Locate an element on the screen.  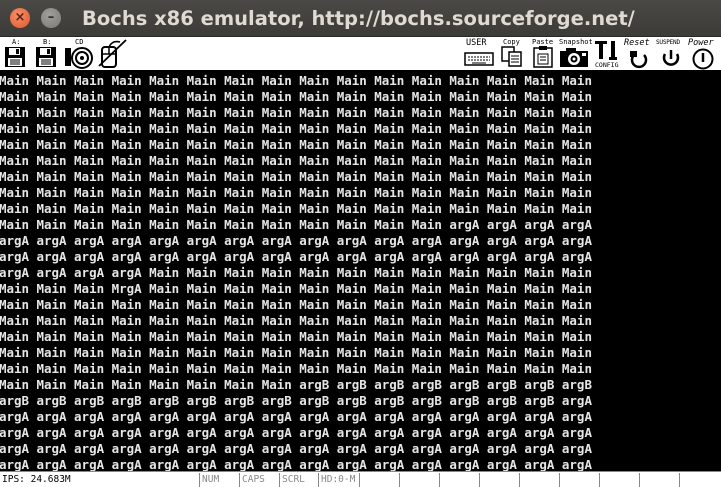
snapshot-label: Snapshot is located at coordinates (576, 42).